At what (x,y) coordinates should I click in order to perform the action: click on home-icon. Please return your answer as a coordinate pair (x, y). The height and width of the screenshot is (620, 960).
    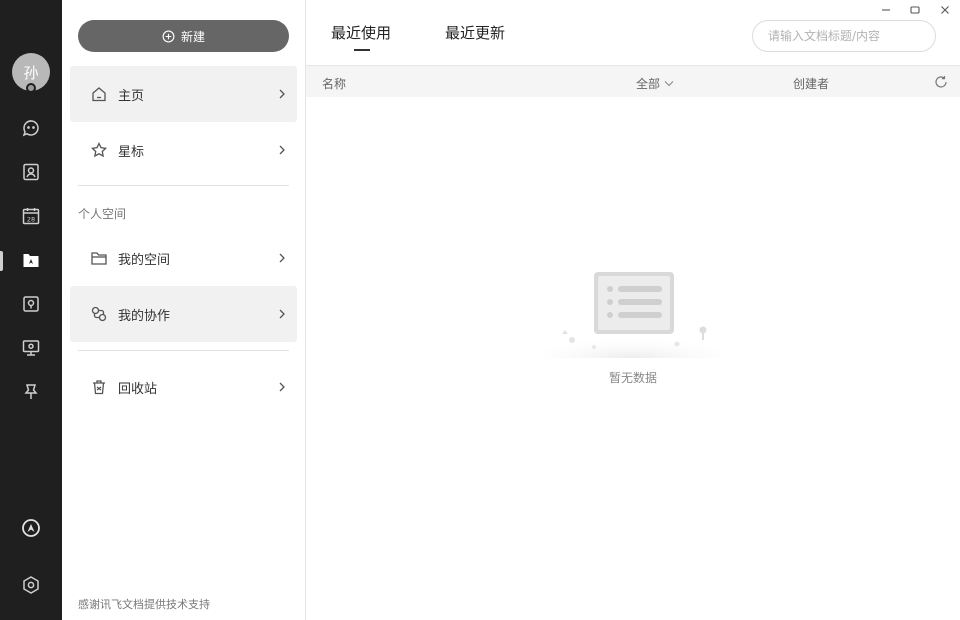
    Looking at the image, I should click on (99, 94).